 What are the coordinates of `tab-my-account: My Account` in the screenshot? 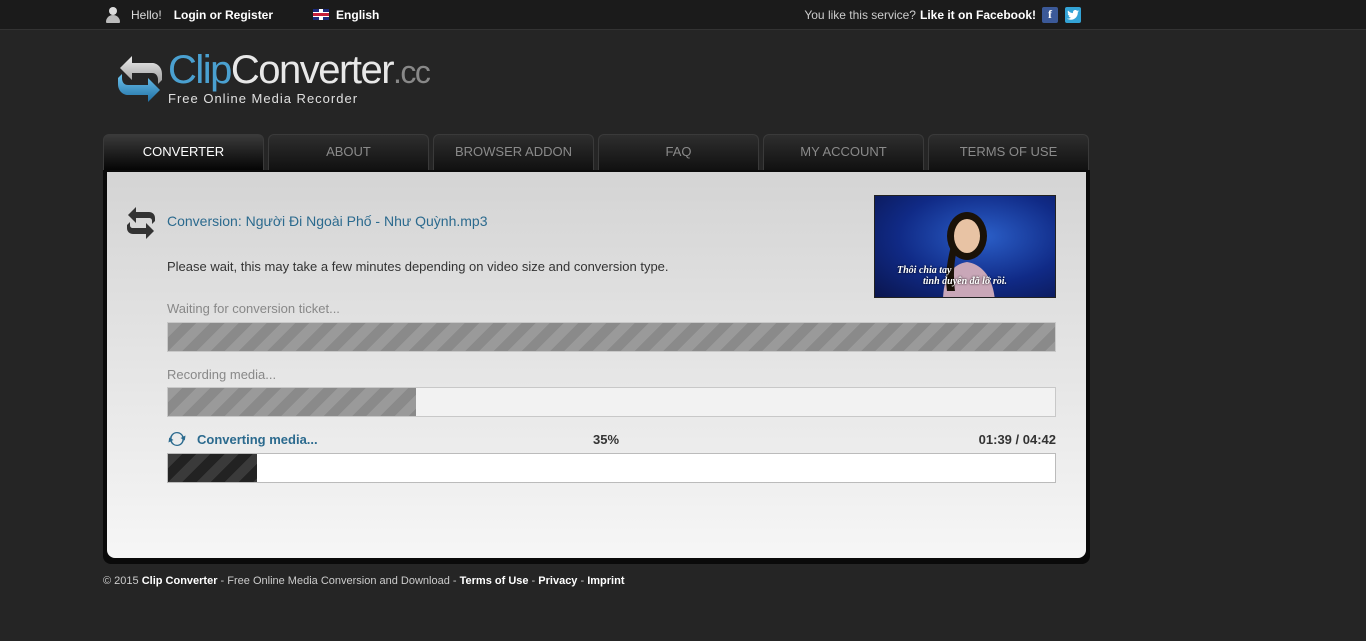 It's located at (843, 152).